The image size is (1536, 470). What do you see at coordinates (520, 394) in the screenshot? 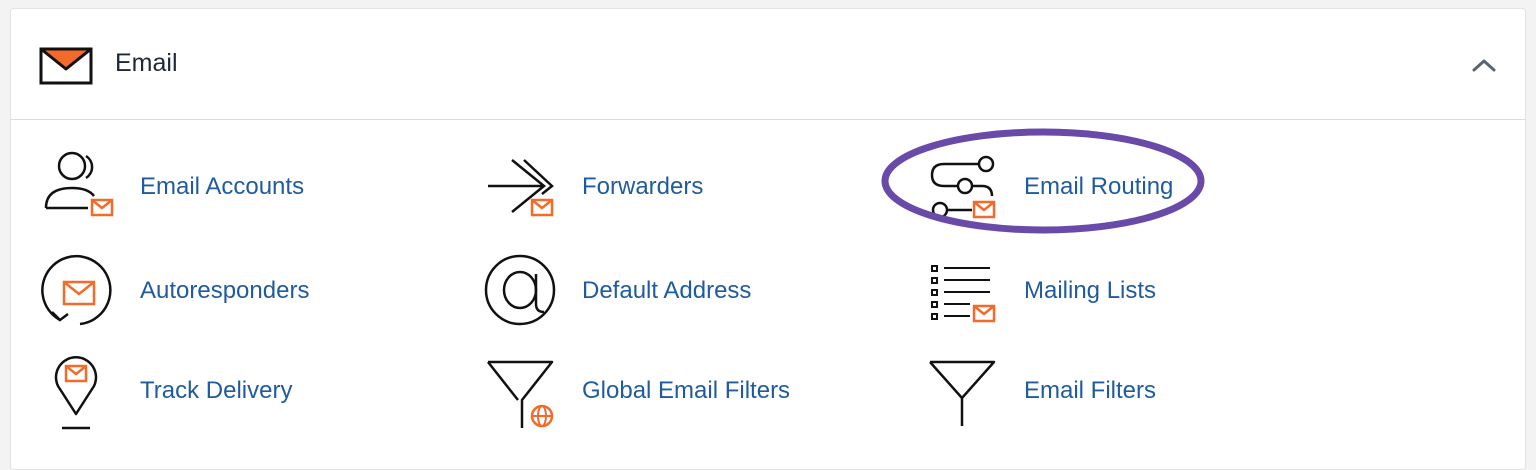
I see `filter-globe-icon` at bounding box center [520, 394].